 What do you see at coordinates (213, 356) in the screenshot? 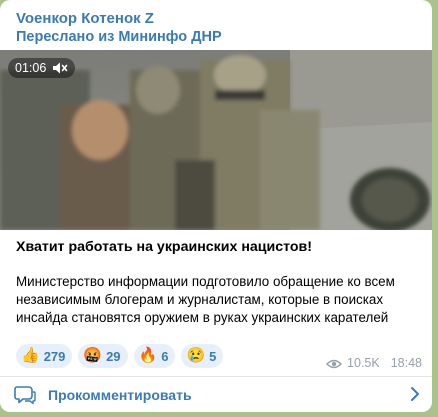
I see `reaction-count: 5` at bounding box center [213, 356].